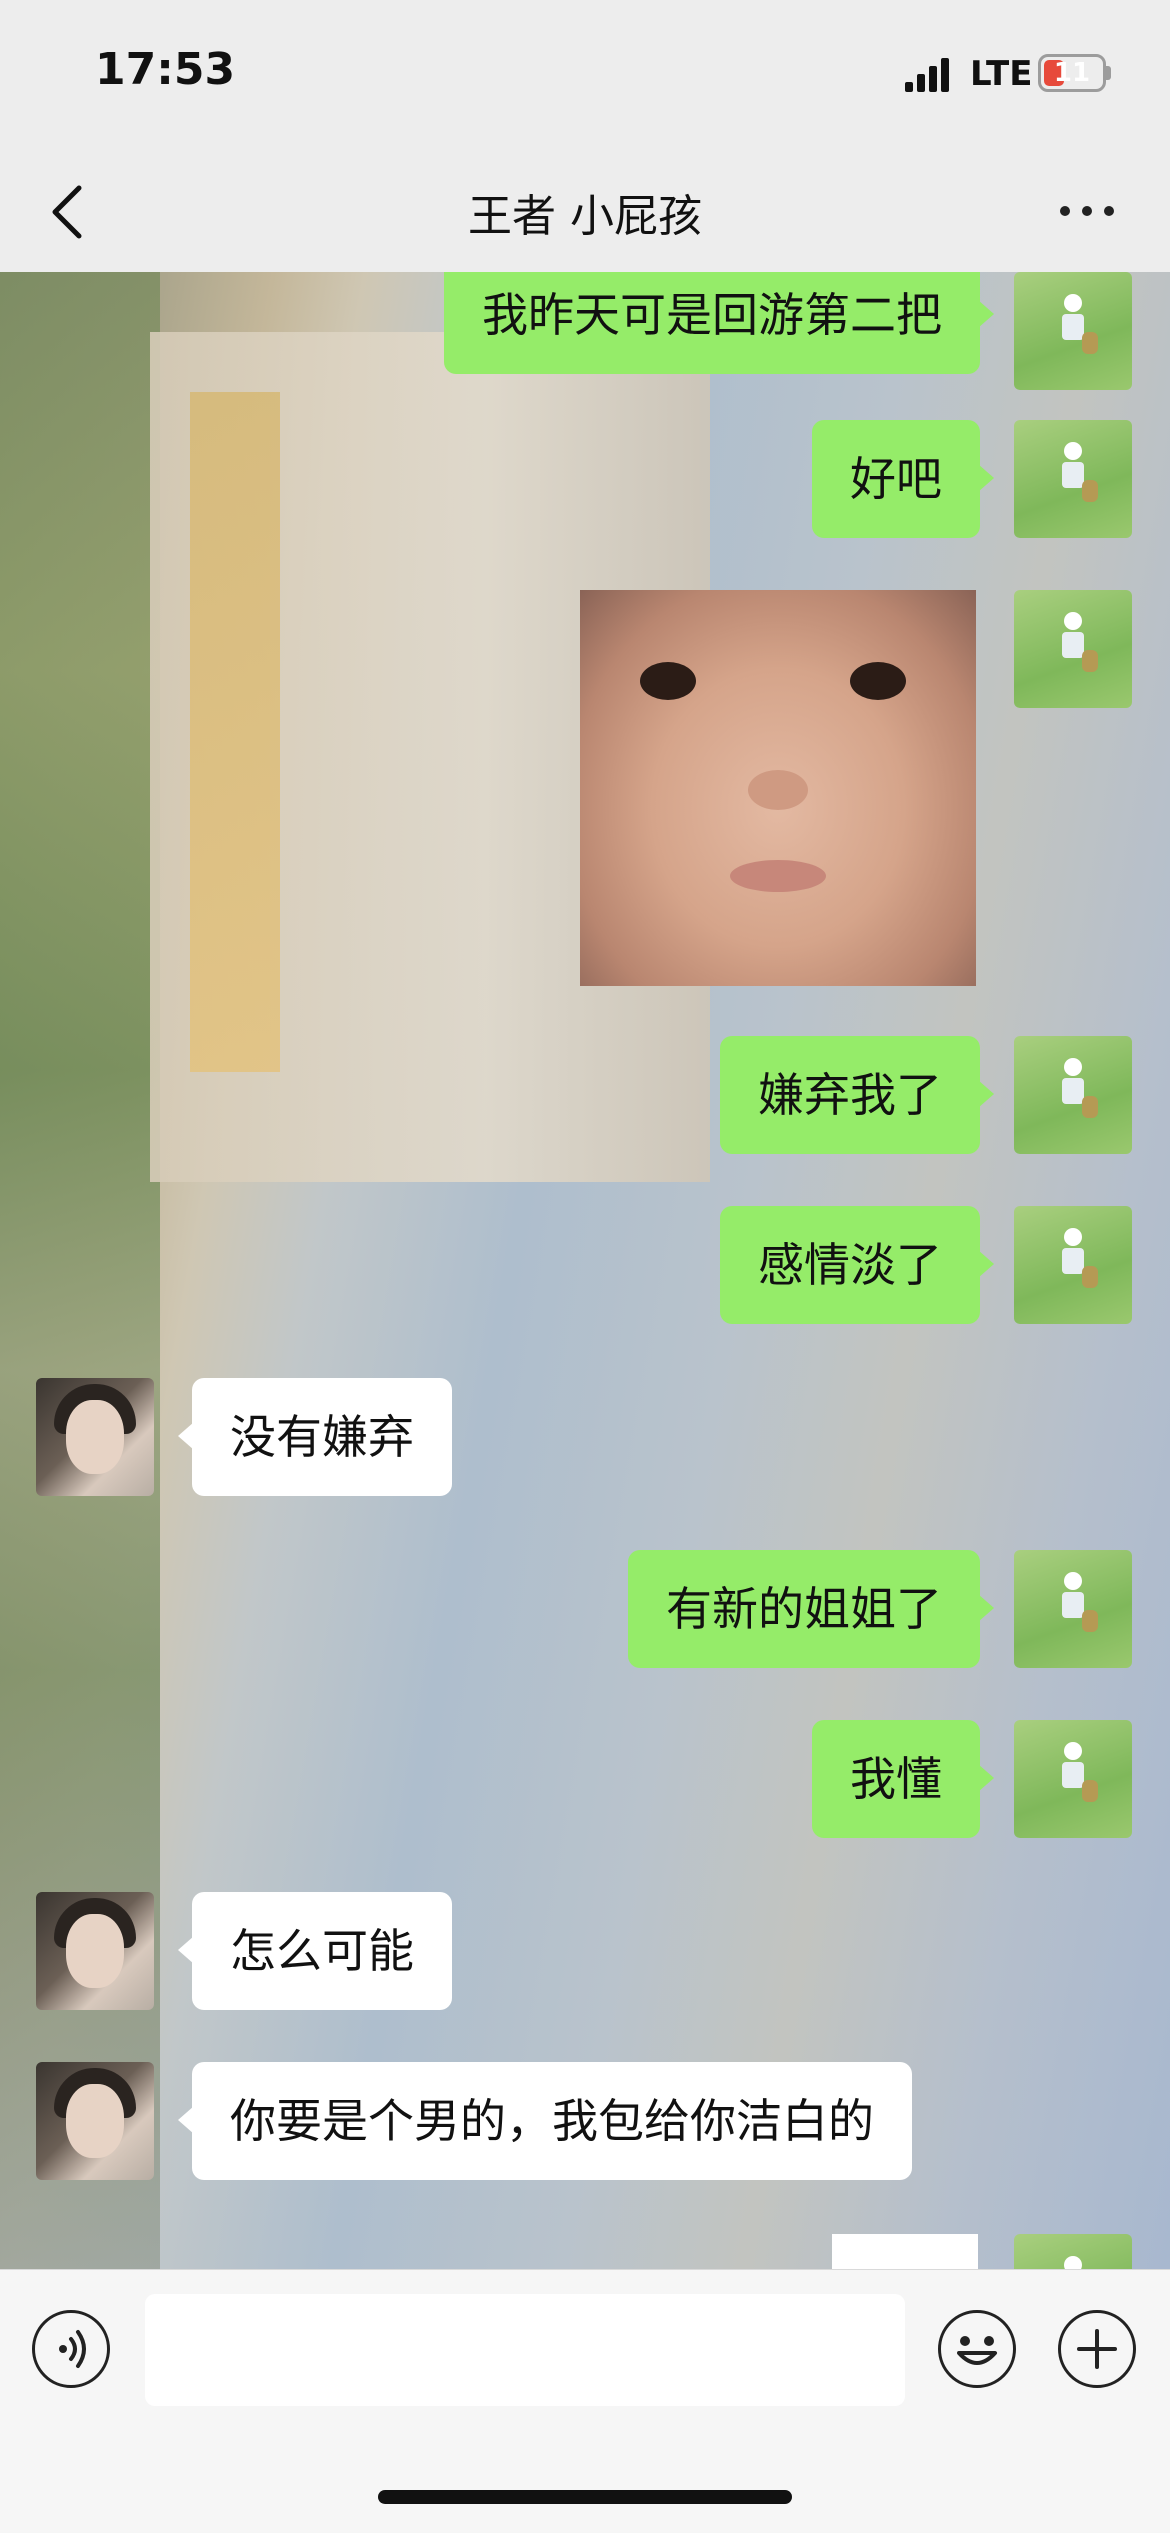  I want to click on background-window, so click(235, 732).